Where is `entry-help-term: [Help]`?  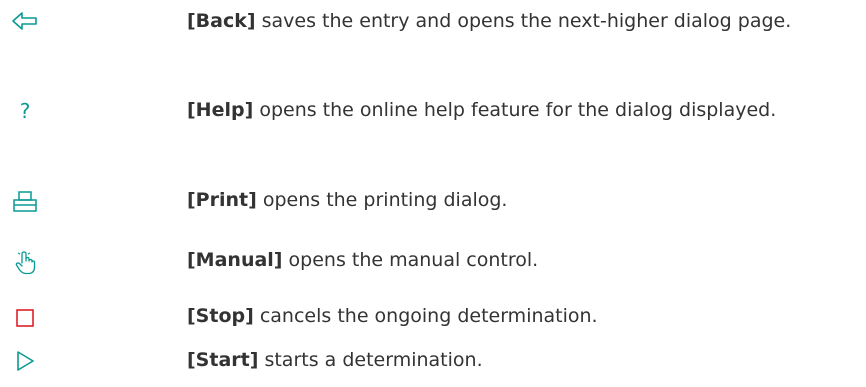 entry-help-term: [Help] is located at coordinates (220, 110).